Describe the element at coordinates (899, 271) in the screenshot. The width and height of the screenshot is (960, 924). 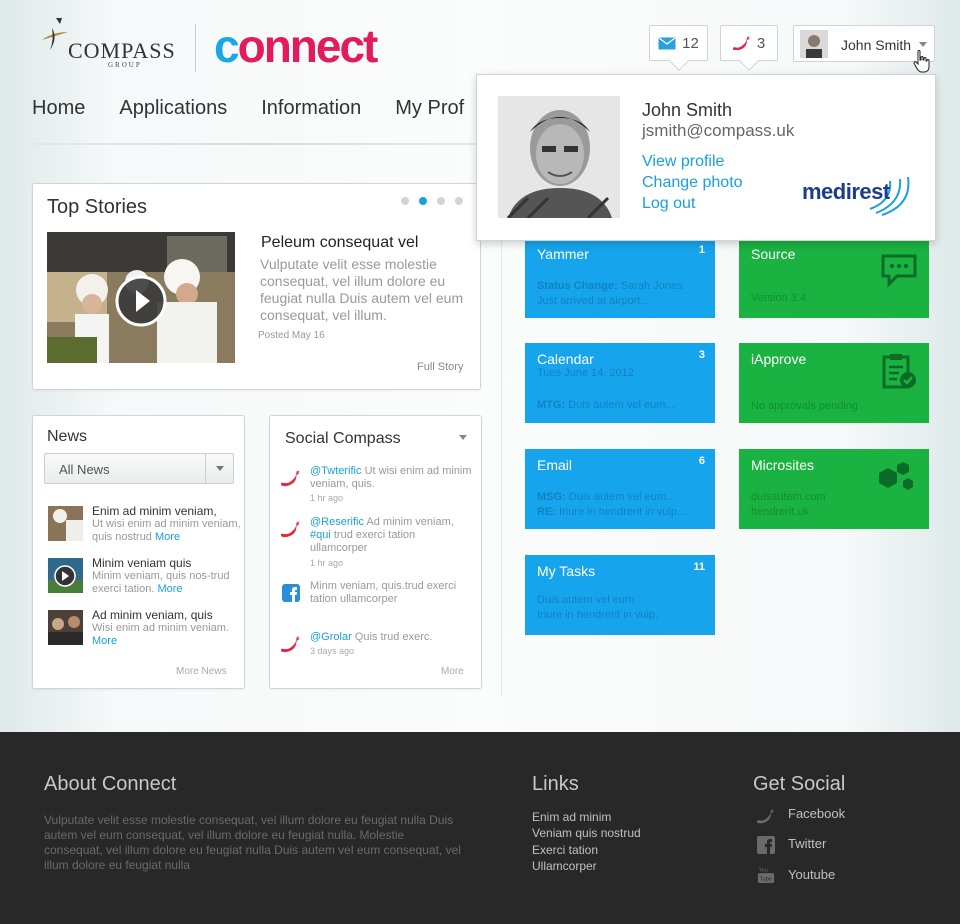
I see `chat-bubble-icon` at that location.